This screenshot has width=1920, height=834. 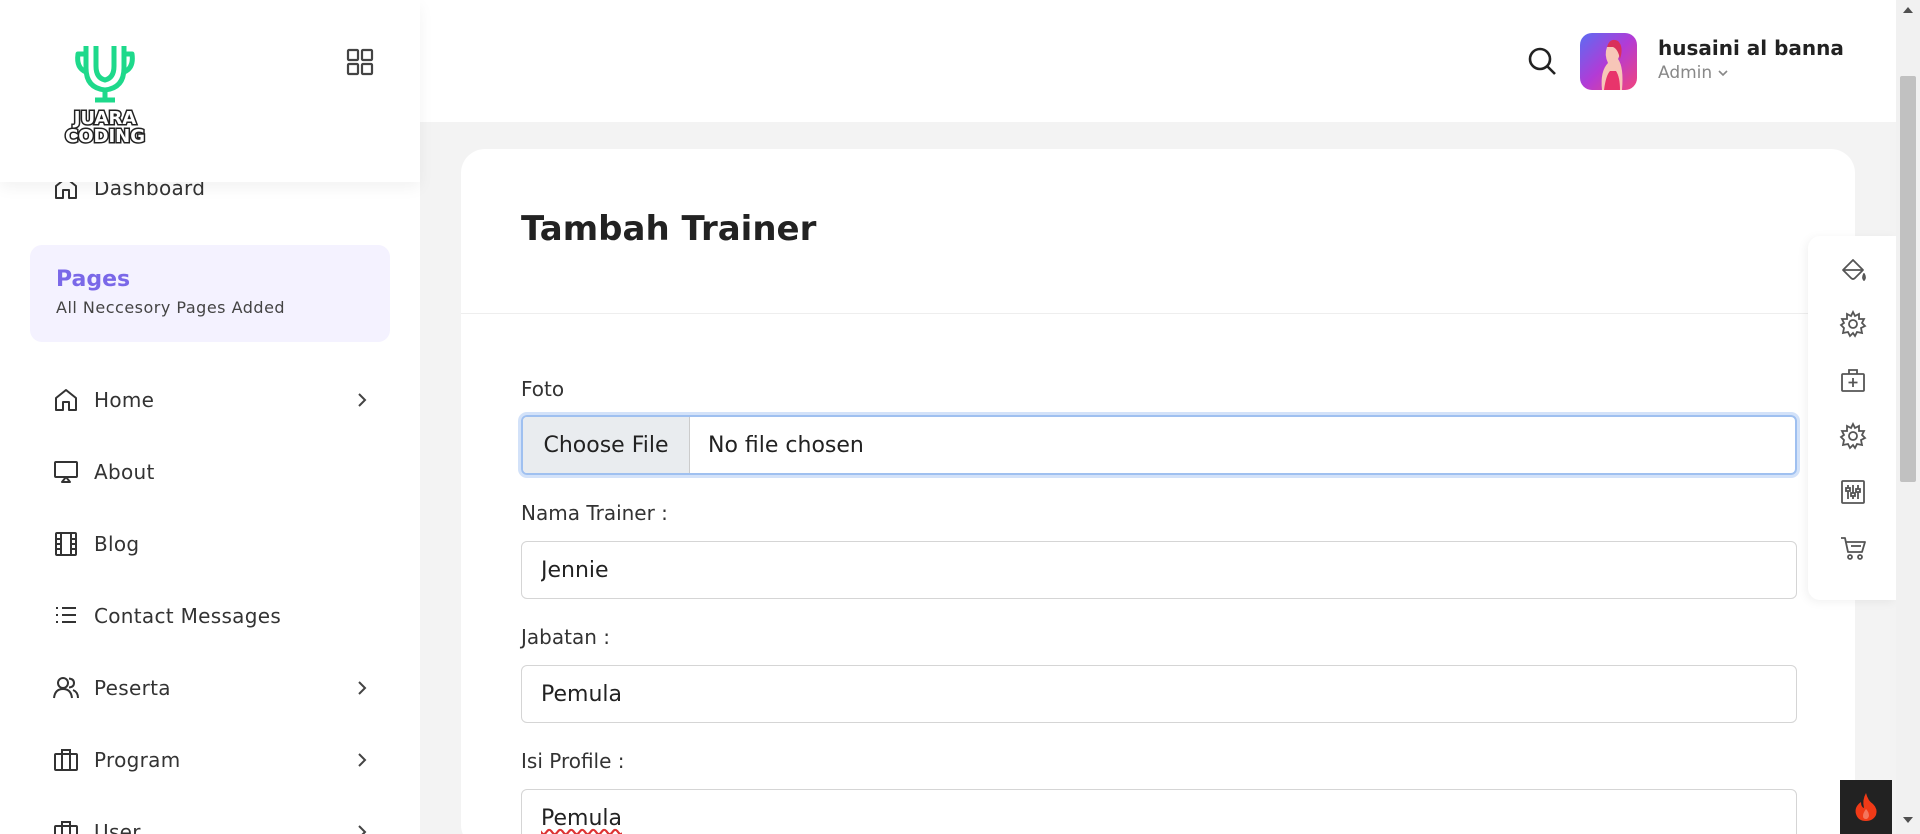 I want to click on scroll-up-icon, so click(x=1908, y=10).